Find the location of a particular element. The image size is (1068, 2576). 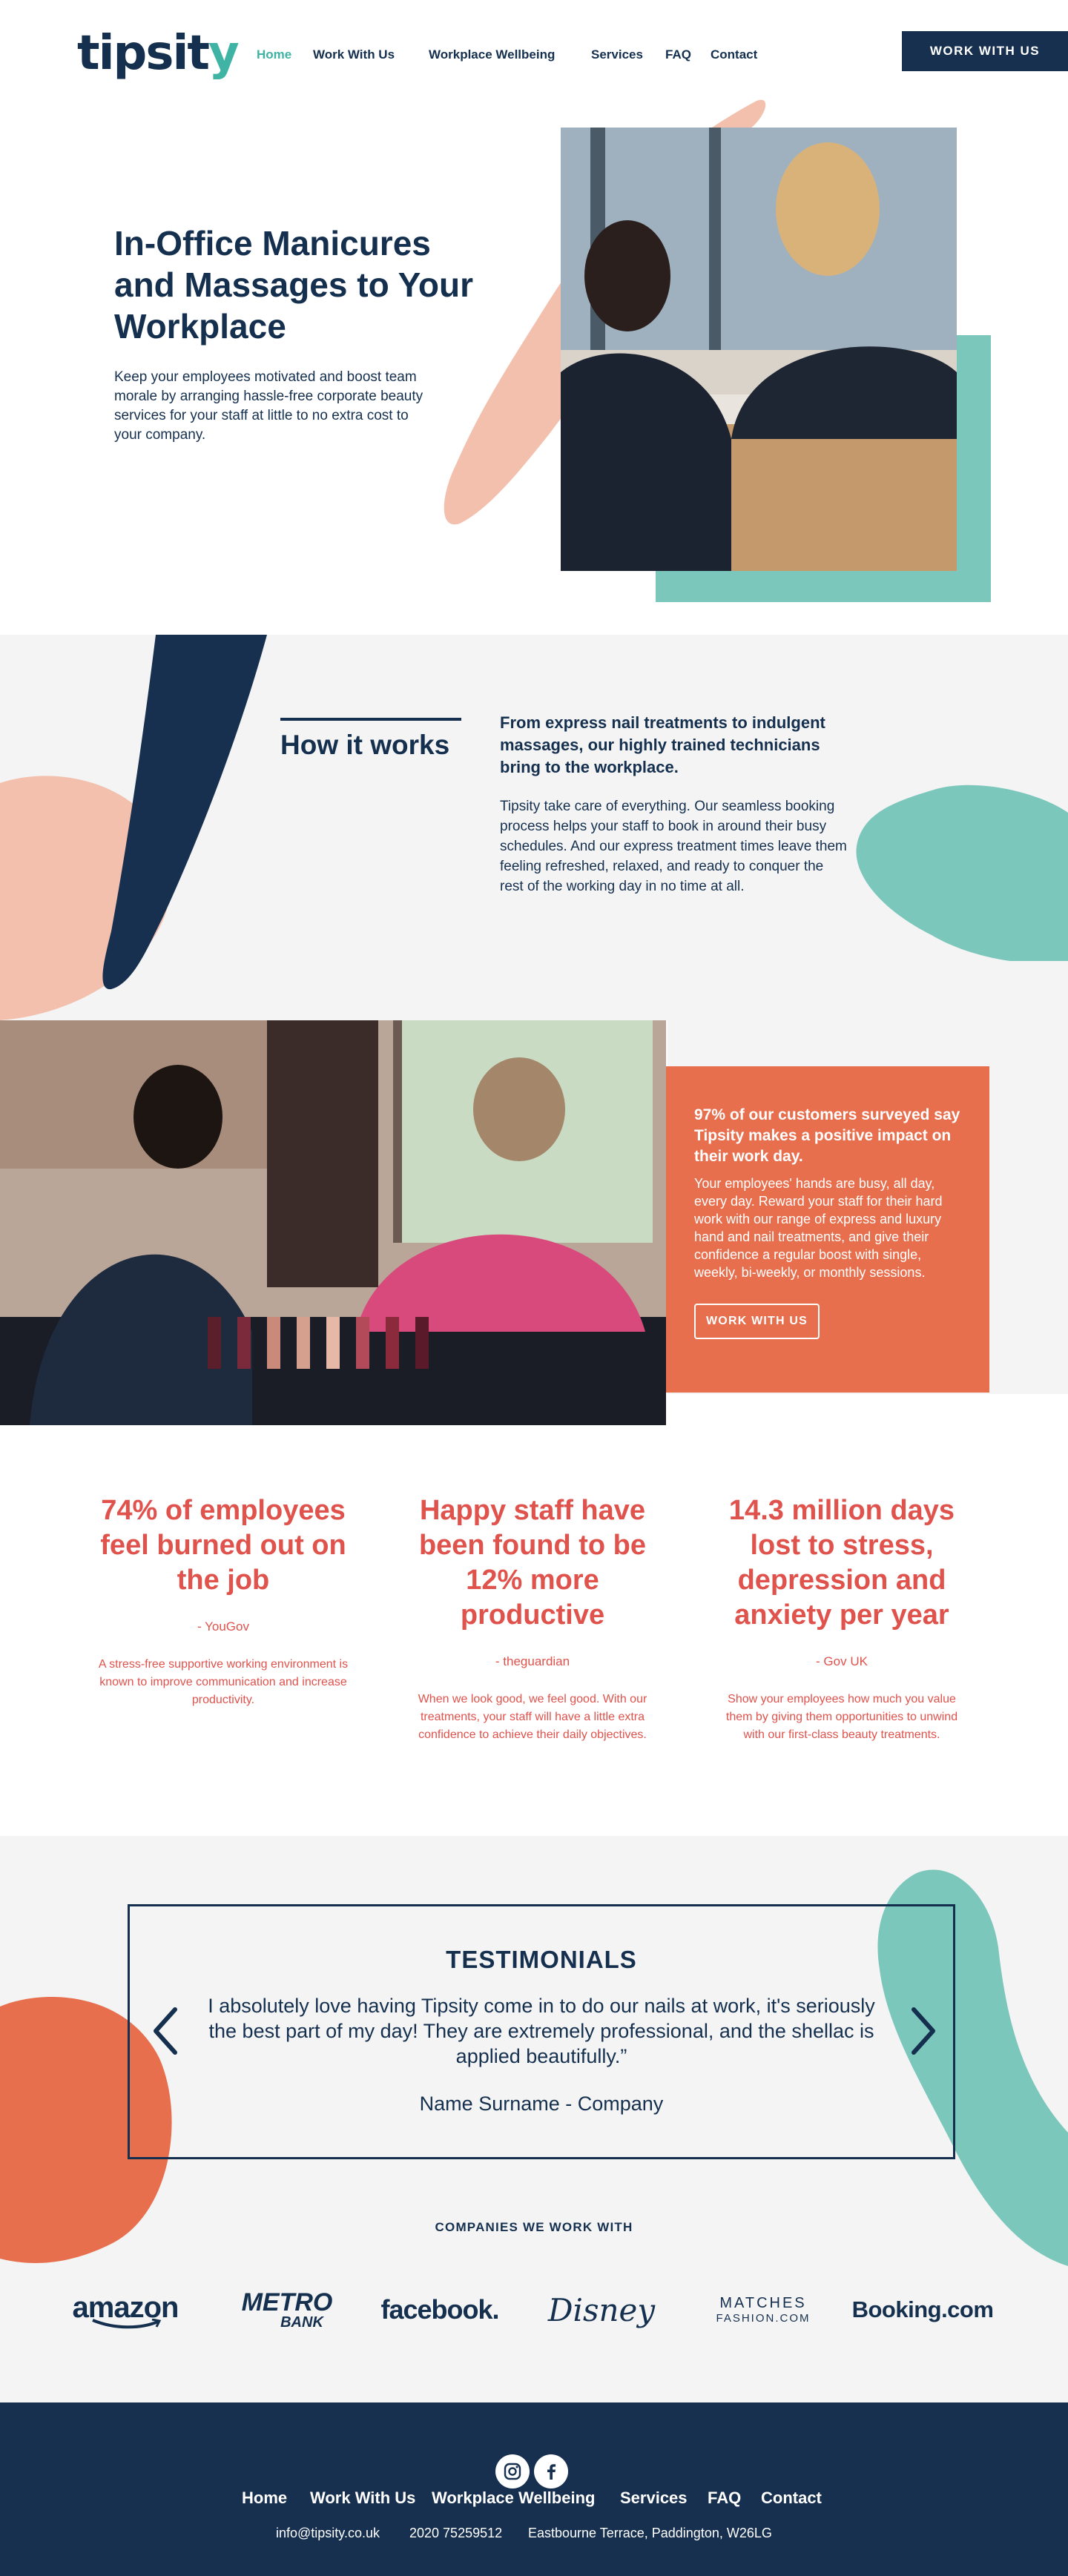

footer-nav-home: Home is located at coordinates (264, 2498).